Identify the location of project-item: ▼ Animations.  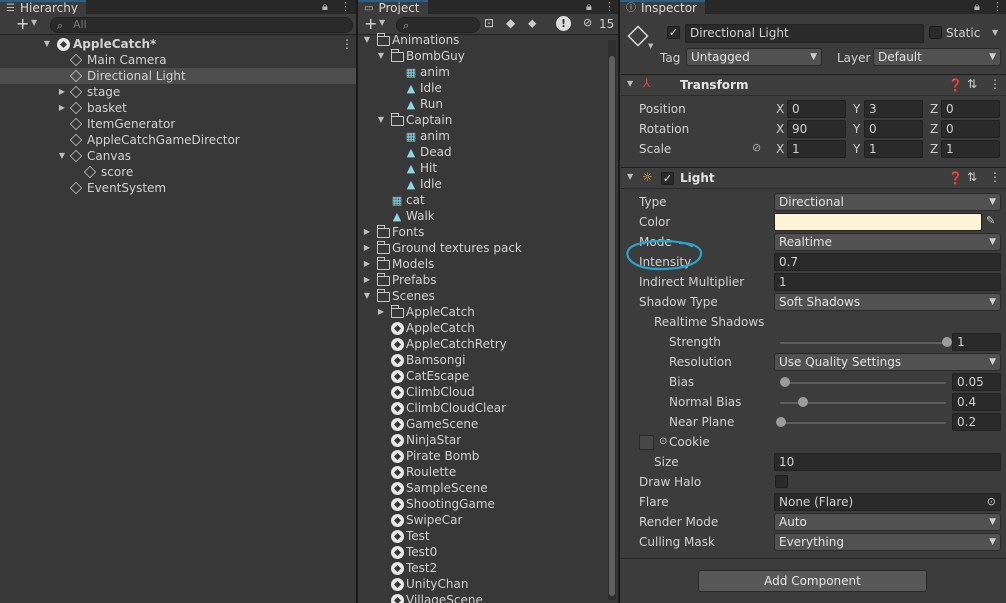
(483, 40).